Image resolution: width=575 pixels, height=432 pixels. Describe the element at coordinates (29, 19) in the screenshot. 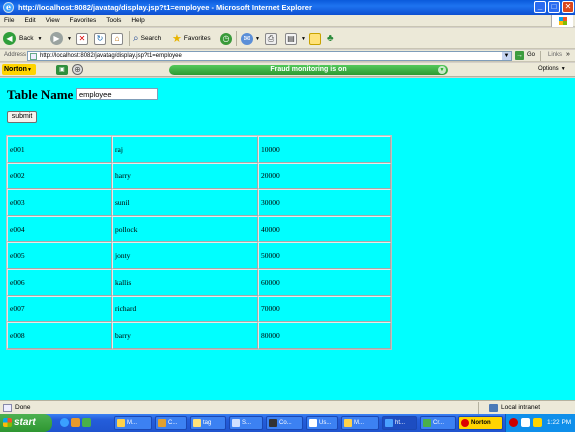

I see `menu-edit: Edit` at that location.